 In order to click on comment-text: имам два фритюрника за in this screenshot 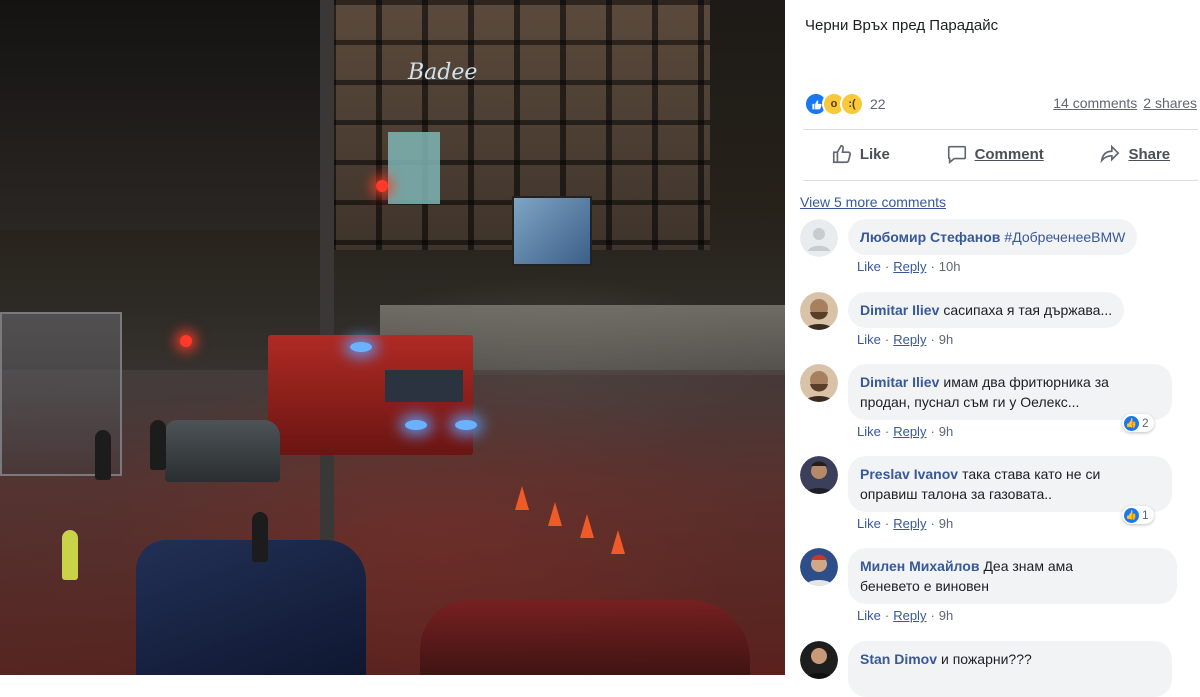, I will do `click(1026, 382)`.